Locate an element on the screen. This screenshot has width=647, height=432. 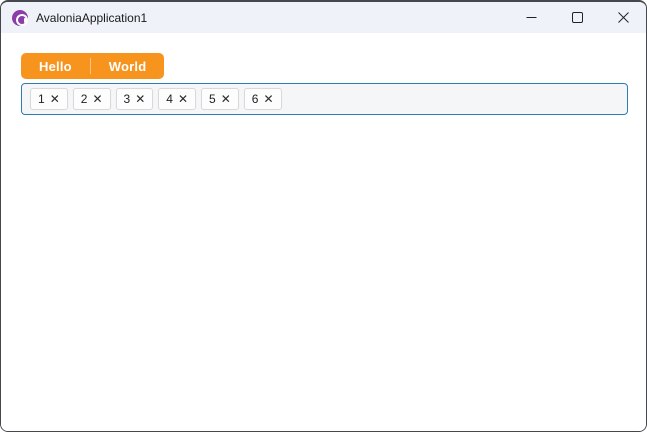
chip-label: 4 is located at coordinates (169, 99).